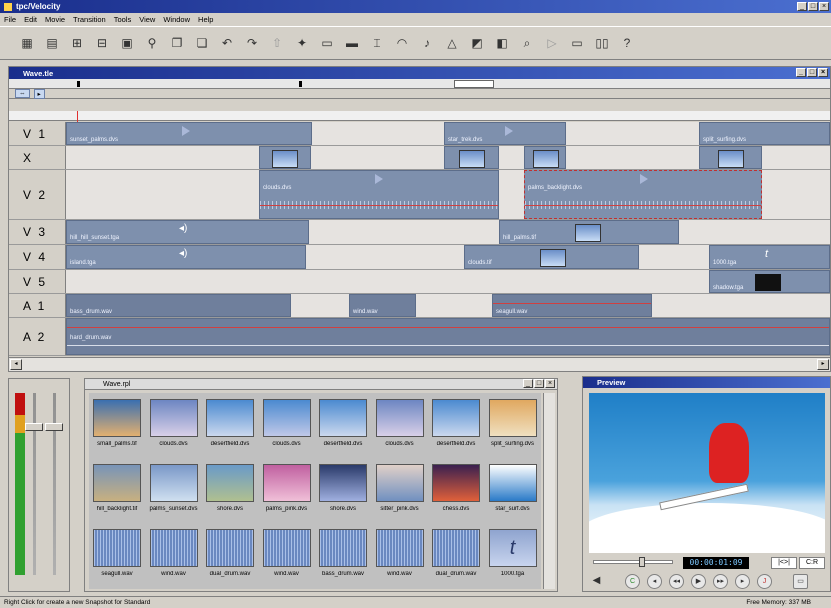  Describe the element at coordinates (654, 581) in the screenshot. I see `step-back-button: ◂` at that location.